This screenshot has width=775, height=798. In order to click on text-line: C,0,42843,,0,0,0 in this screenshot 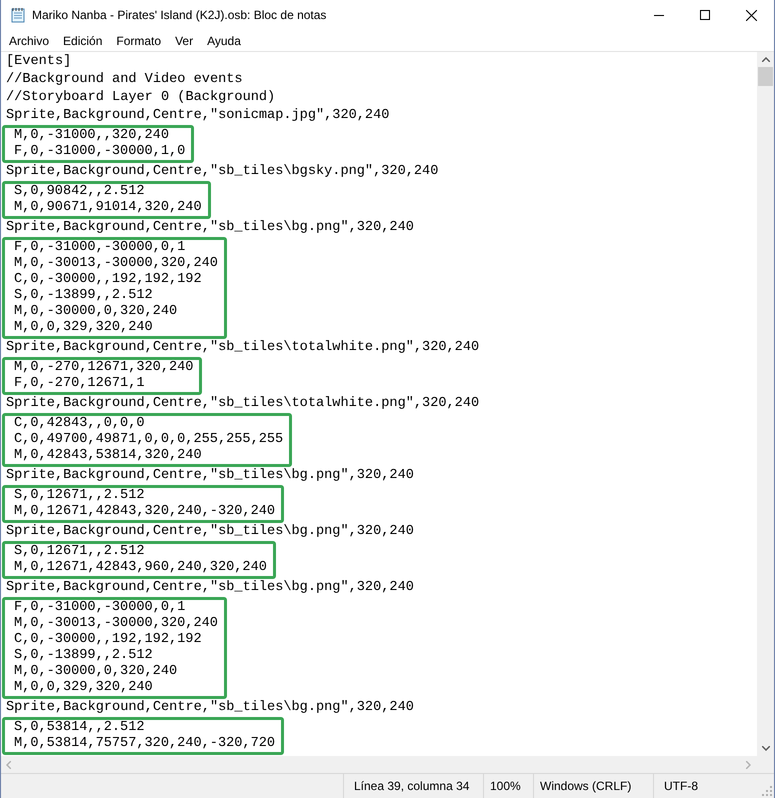, I will do `click(79, 424)`.